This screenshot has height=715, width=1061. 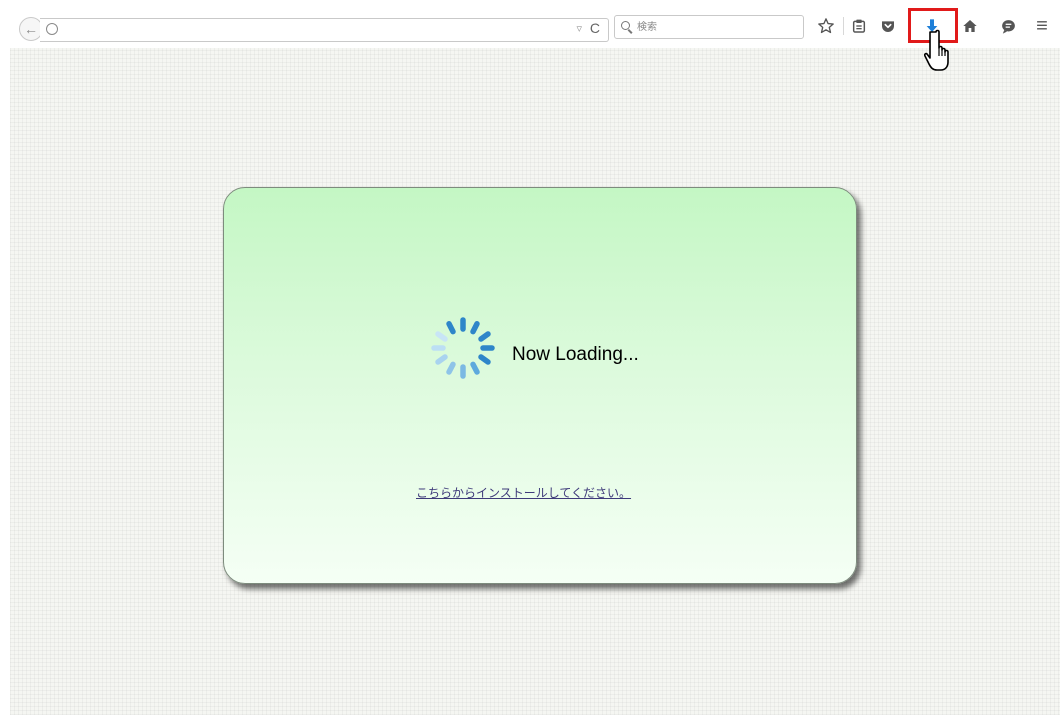 What do you see at coordinates (1042, 26) in the screenshot?
I see `hamburger-menu-icon: ≡` at bounding box center [1042, 26].